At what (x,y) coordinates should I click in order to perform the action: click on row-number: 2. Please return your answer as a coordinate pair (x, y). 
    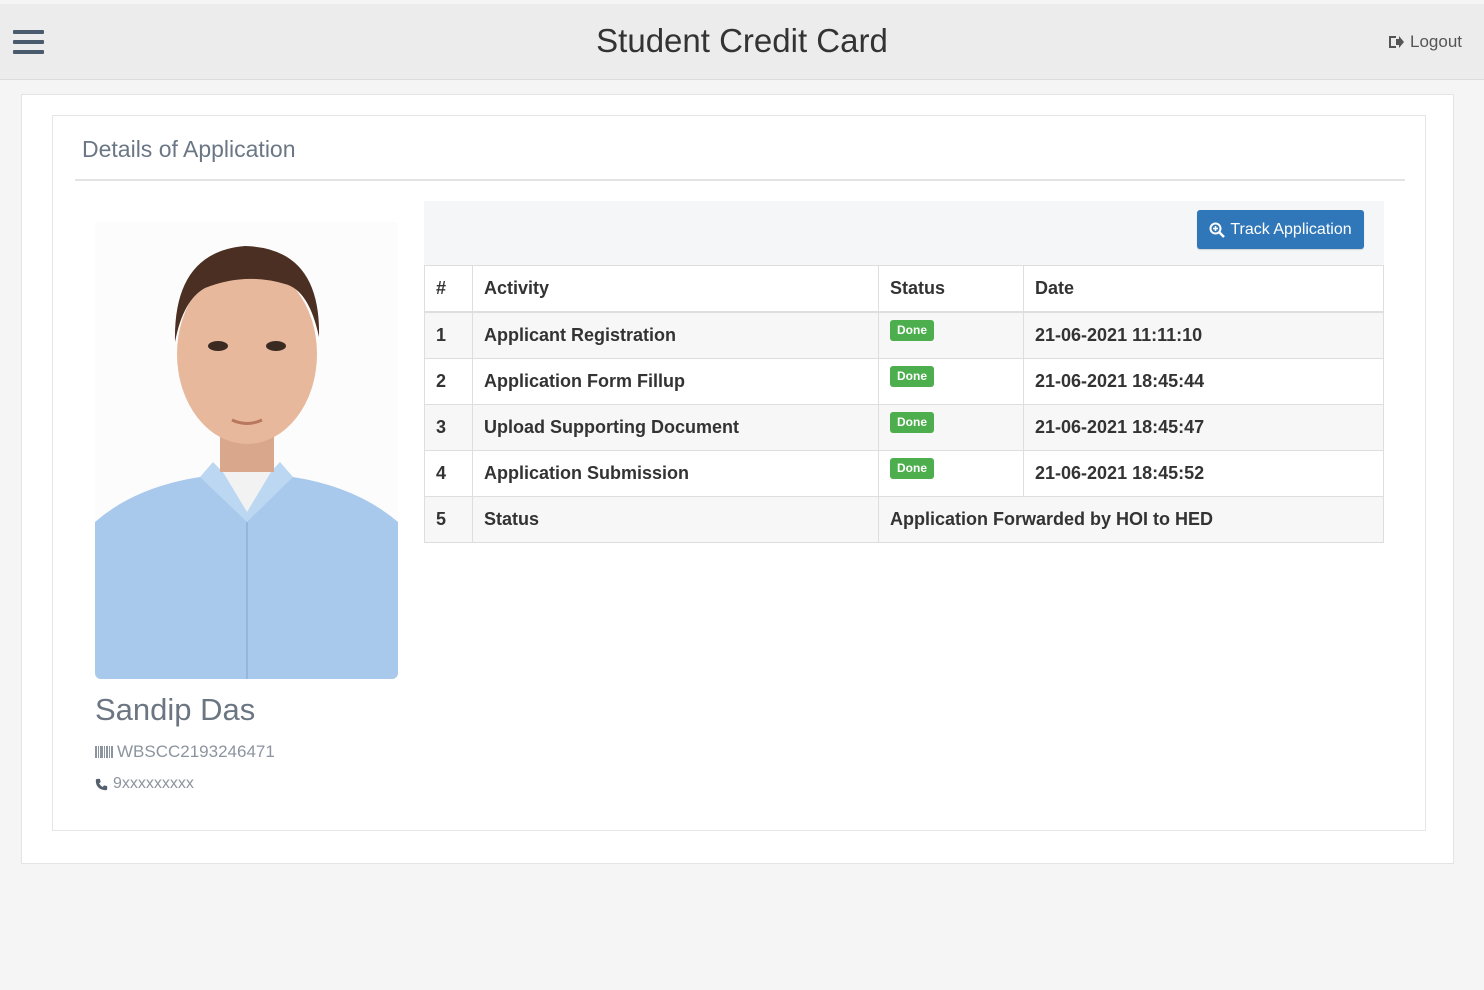
    Looking at the image, I should click on (448, 381).